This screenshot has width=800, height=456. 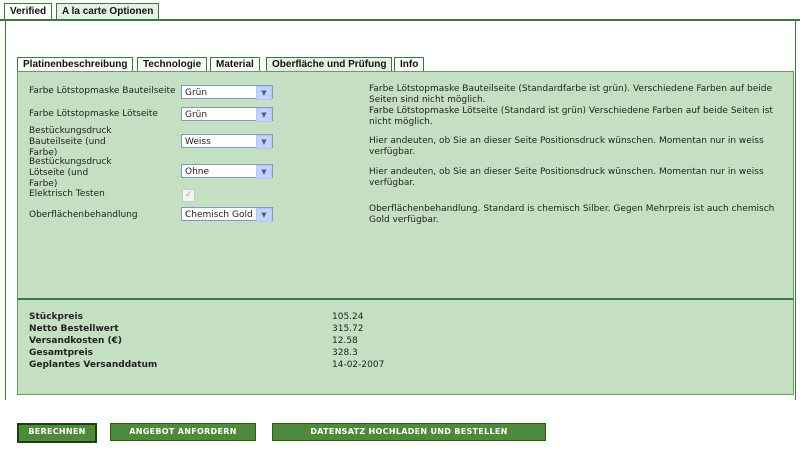 I want to click on label-loetstopp-loet: Farbe Lötstopmaske Lötseite, so click(x=93, y=114).